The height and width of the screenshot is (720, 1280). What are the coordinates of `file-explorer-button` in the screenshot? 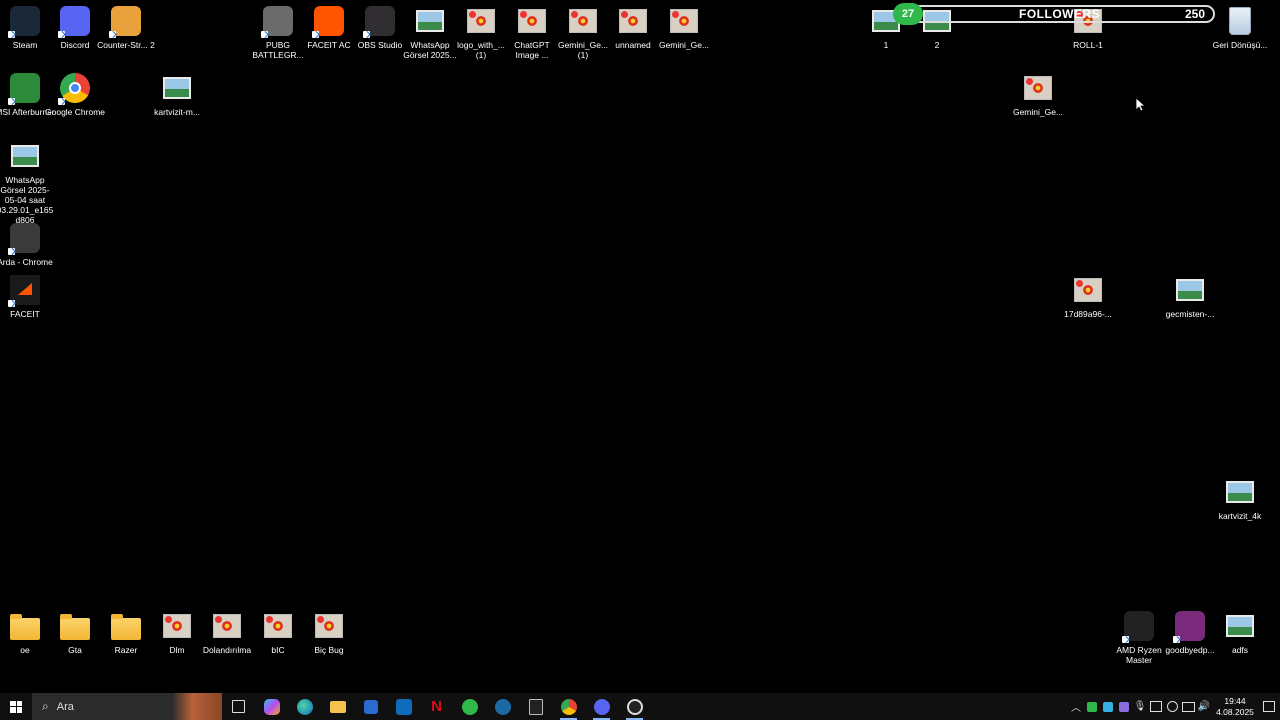 It's located at (337, 706).